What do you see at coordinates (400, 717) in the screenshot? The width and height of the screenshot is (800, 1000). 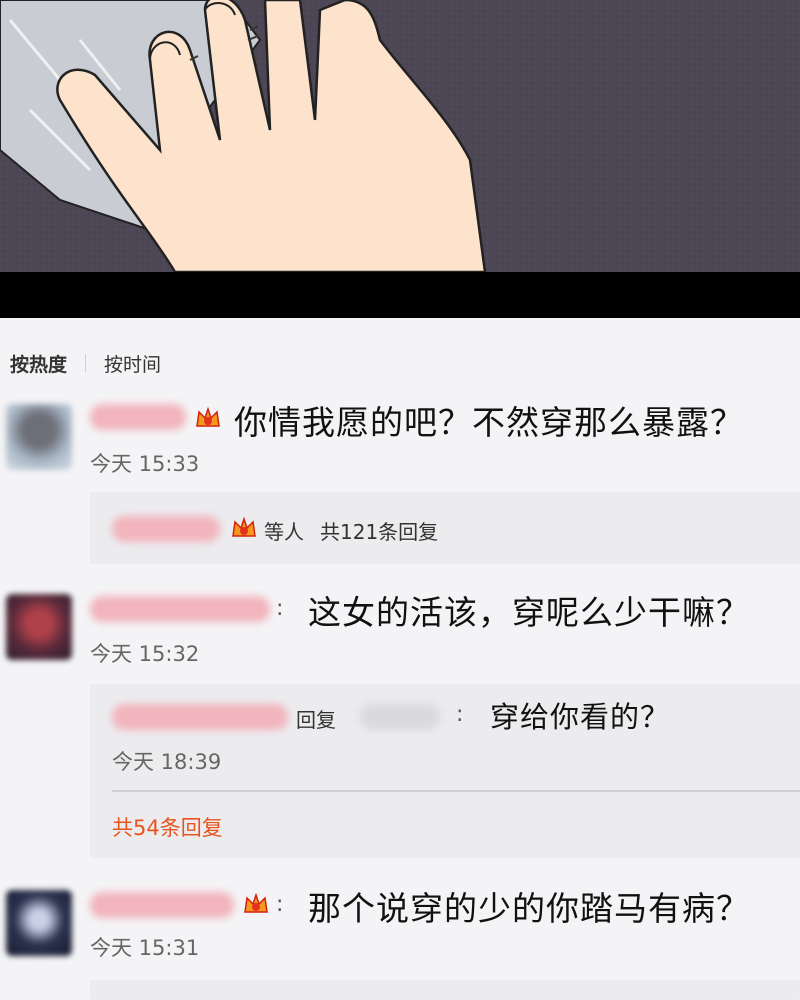 I see `reply-target-blurred` at bounding box center [400, 717].